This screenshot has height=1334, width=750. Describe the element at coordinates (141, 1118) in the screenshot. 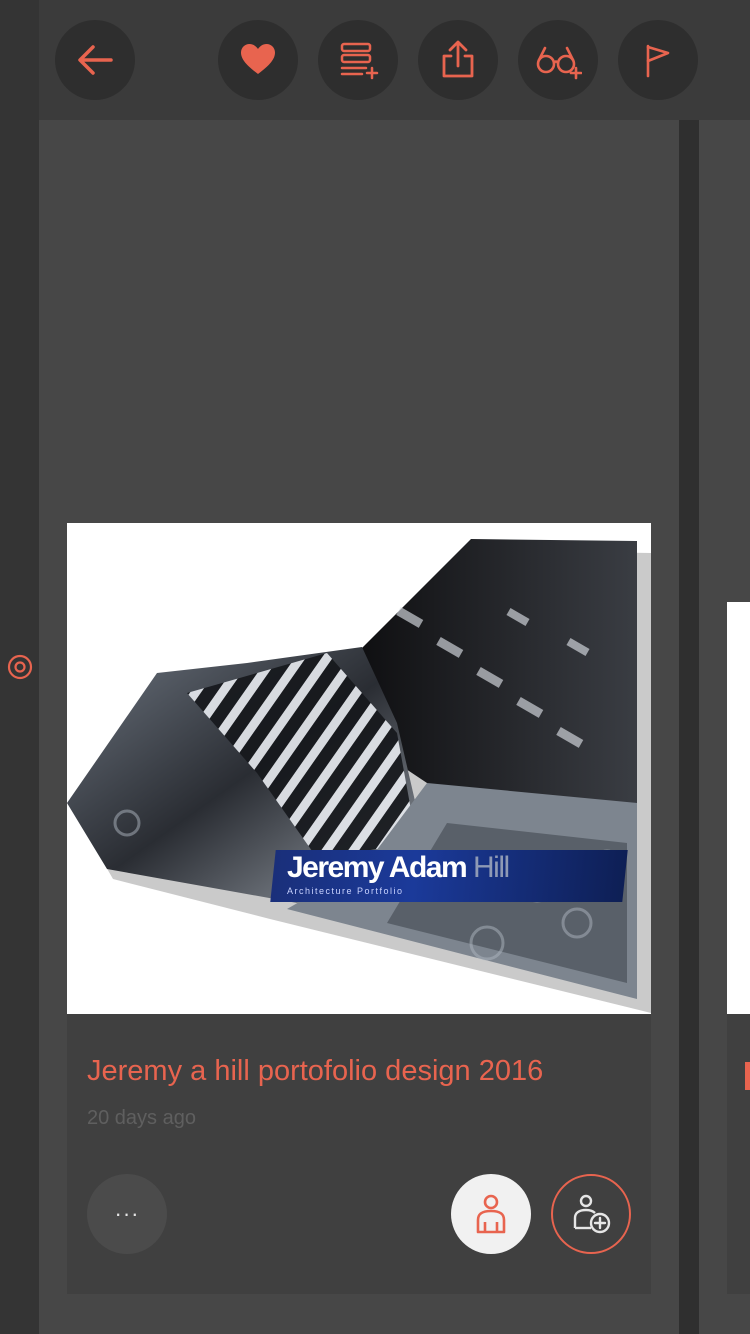

I see `project-timestamp: 20 days ago` at that location.